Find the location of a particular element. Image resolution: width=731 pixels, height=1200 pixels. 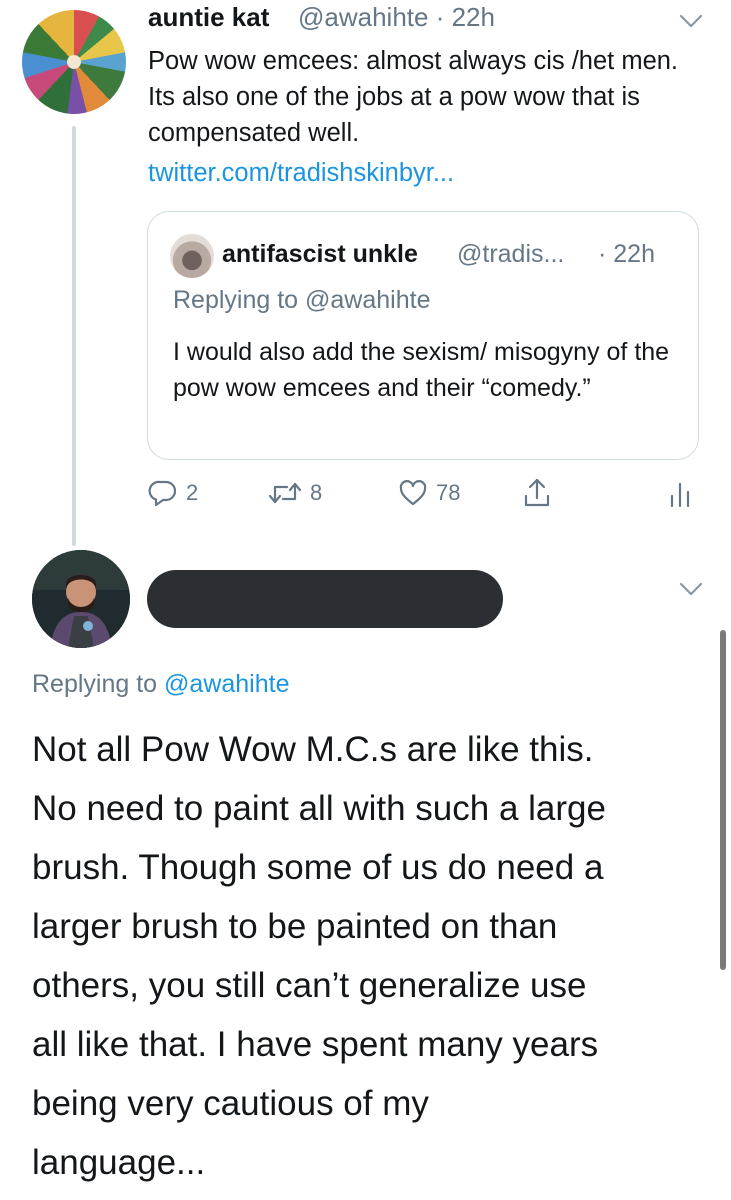

like-icon is located at coordinates (413, 493).